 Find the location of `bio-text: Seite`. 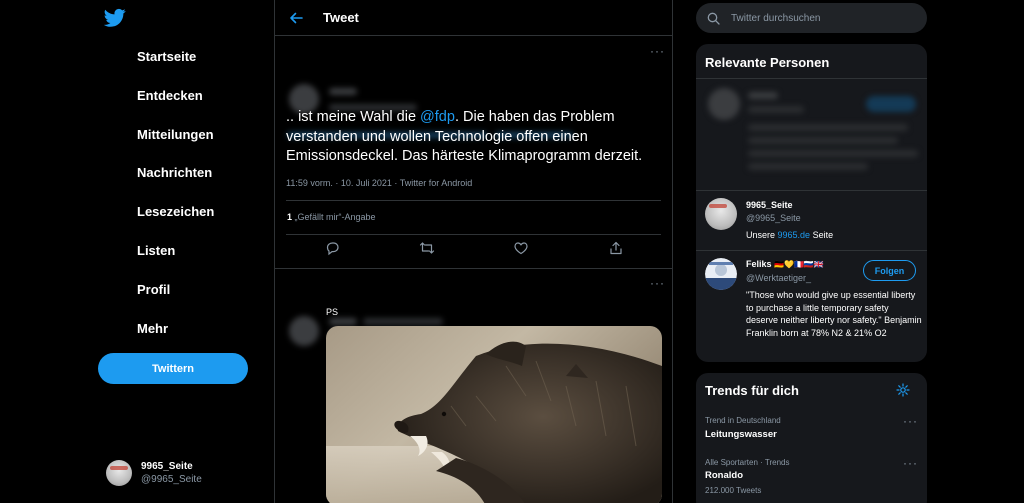

bio-text: Seite is located at coordinates (822, 235).